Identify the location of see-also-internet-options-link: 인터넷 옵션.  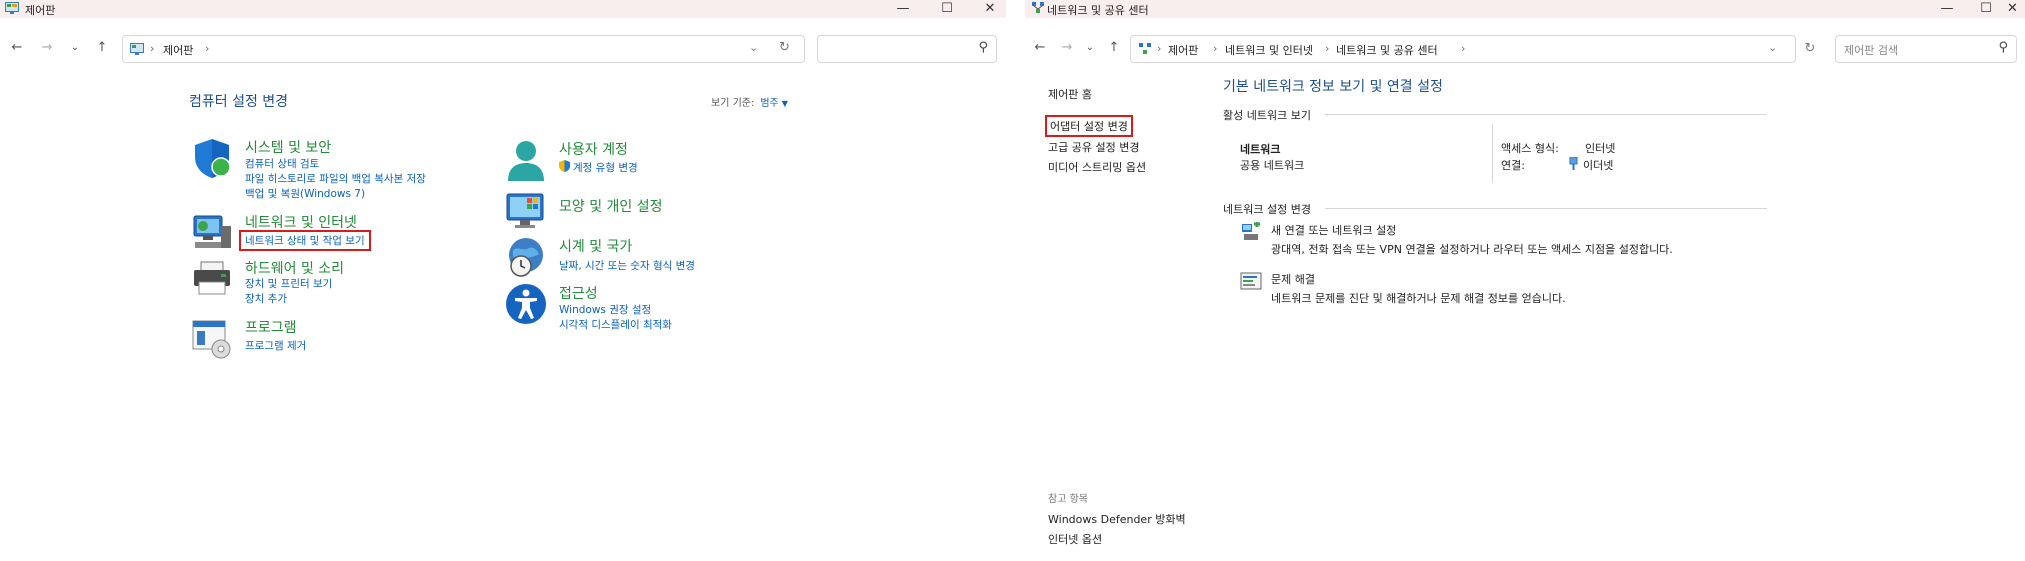
(1075, 539).